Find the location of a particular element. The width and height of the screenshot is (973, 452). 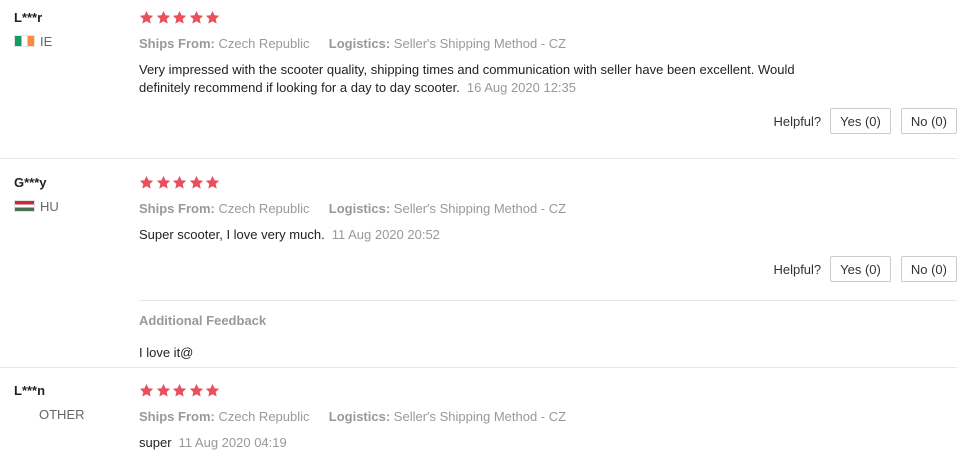

review-text: Super scooter, I love very much. is located at coordinates (232, 234).